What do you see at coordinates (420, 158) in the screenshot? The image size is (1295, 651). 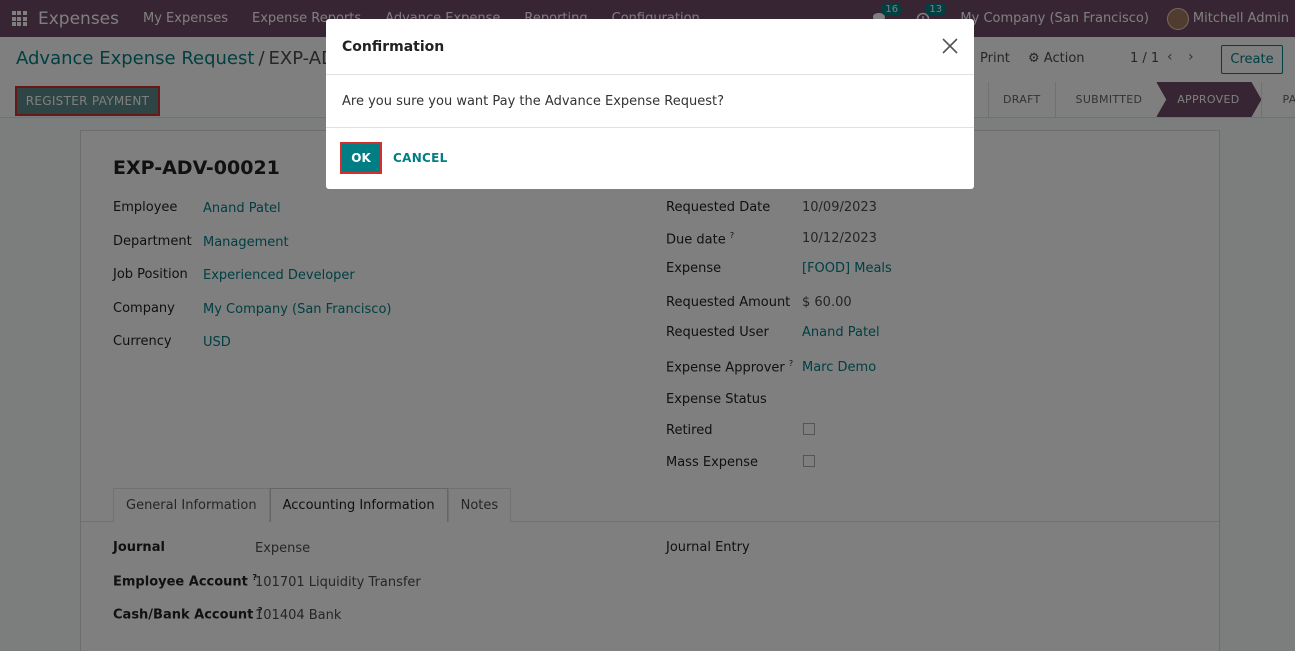 I see `cancel-button: CANCEL` at bounding box center [420, 158].